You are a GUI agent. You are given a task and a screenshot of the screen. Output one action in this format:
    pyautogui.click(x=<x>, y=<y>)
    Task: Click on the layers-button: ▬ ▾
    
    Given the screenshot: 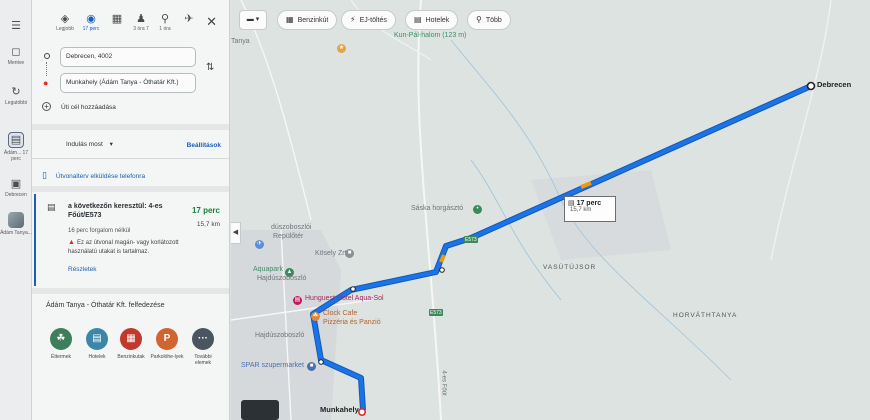 What is the action you would take?
    pyautogui.click(x=253, y=20)
    